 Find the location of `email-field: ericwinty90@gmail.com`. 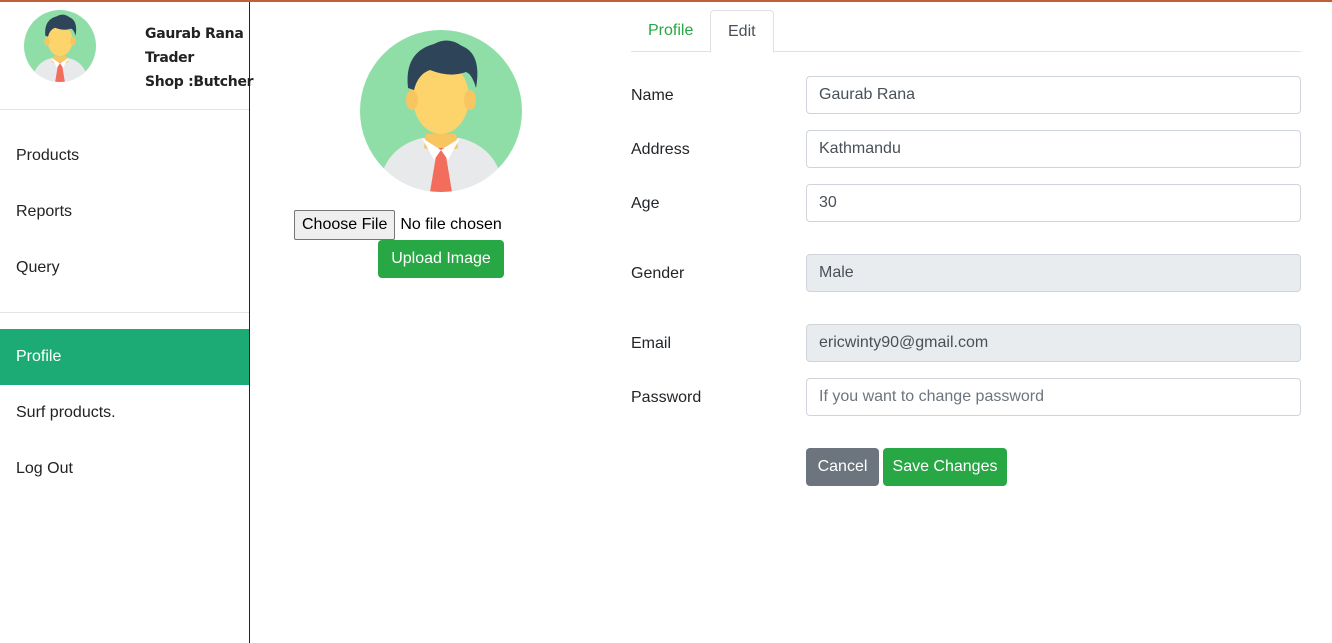

email-field: ericwinty90@gmail.com is located at coordinates (1053, 343).